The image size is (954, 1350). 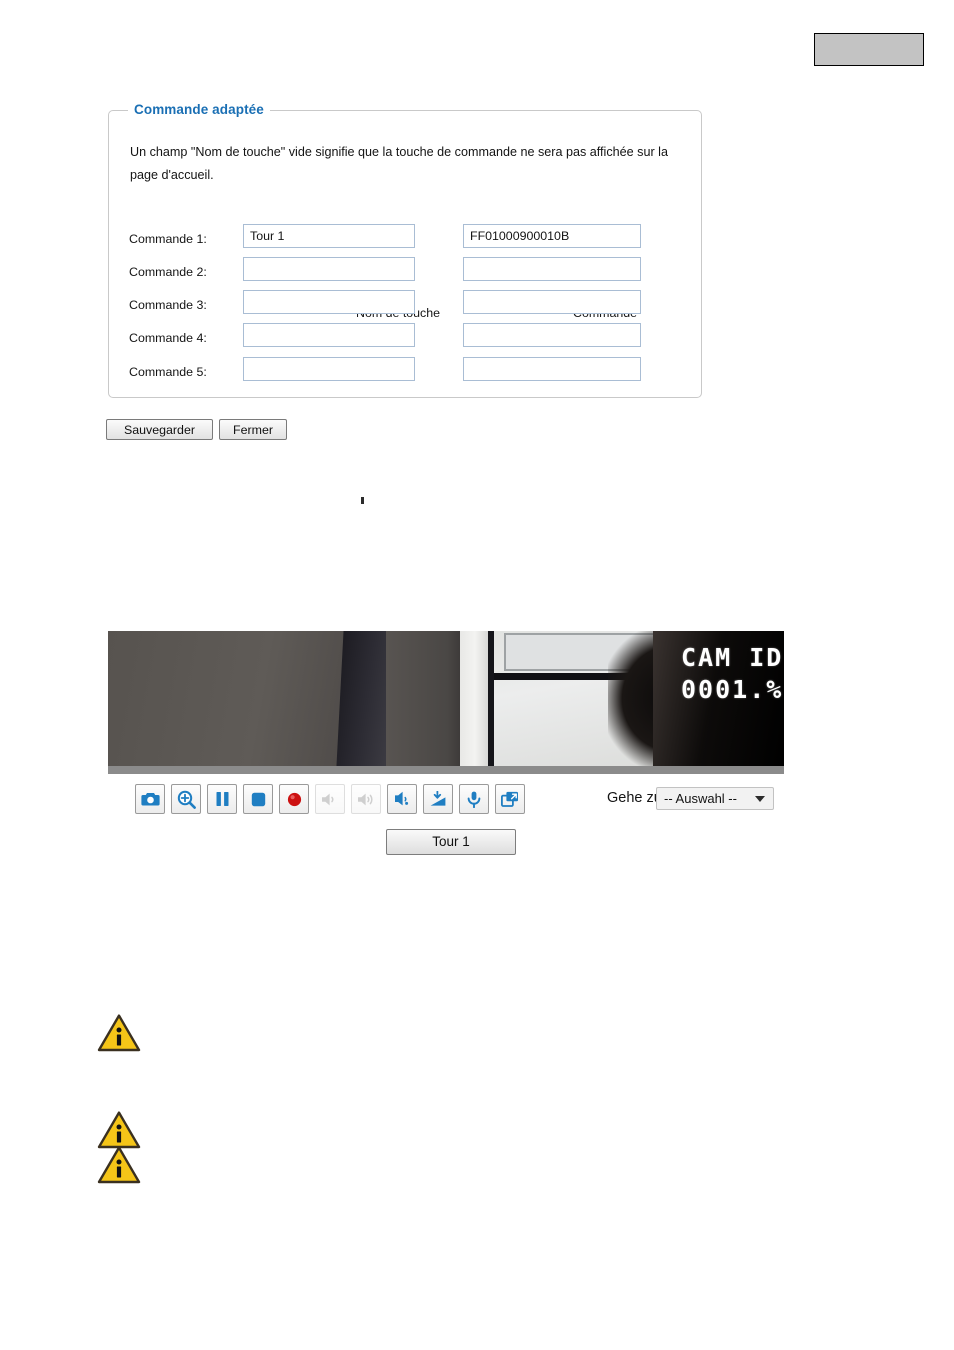 What do you see at coordinates (402, 799) in the screenshot?
I see `speaker-icon` at bounding box center [402, 799].